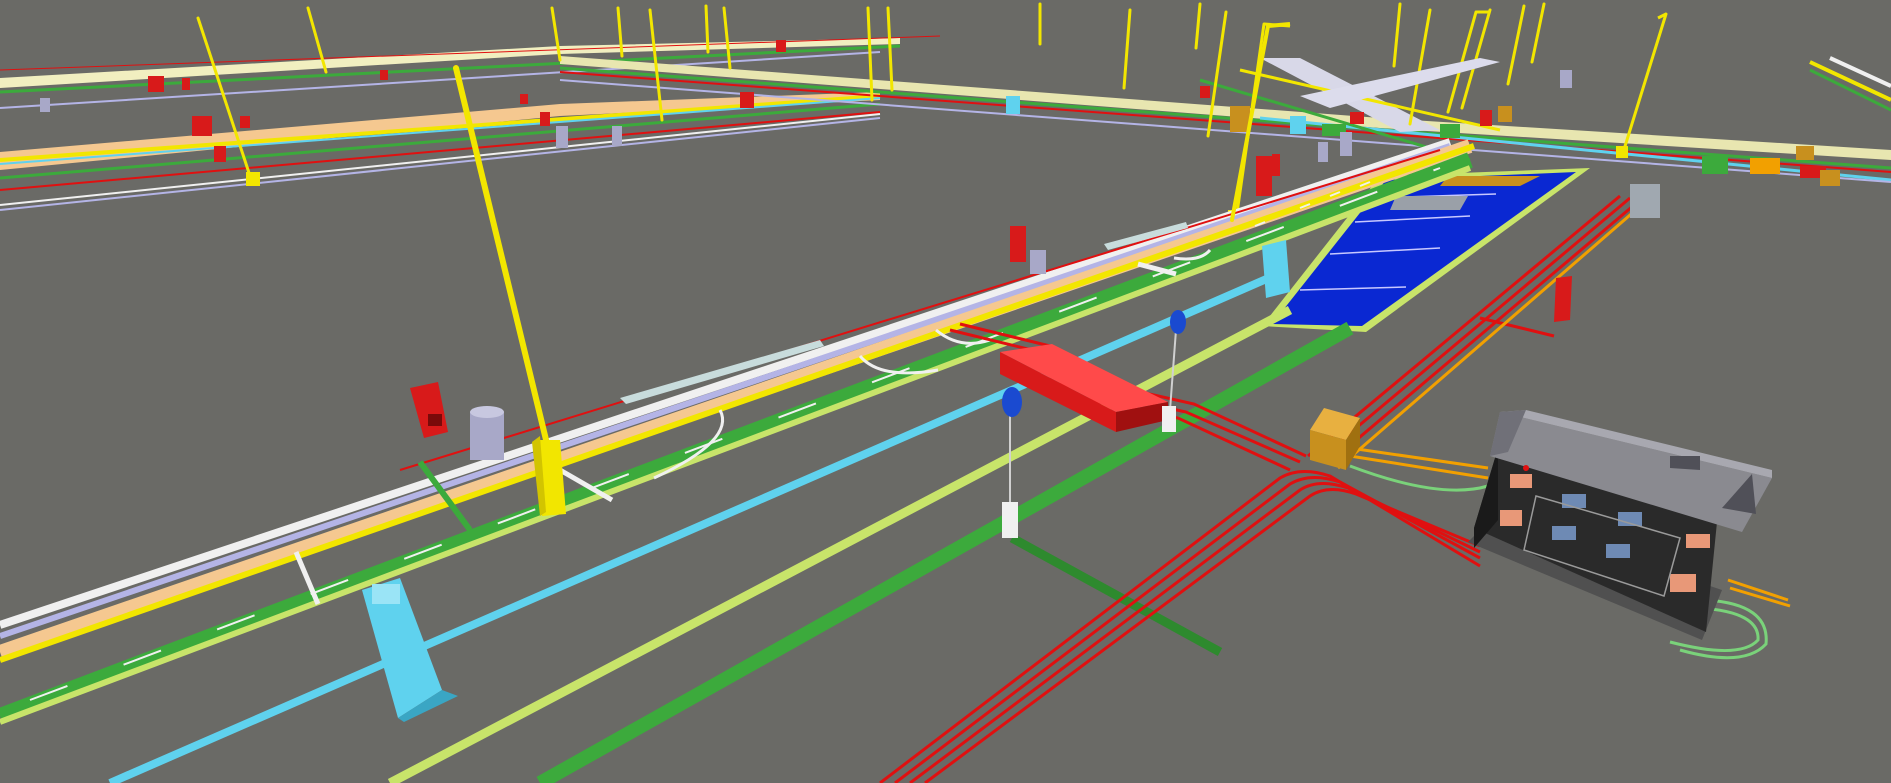 The width and height of the screenshot is (1891, 783). What do you see at coordinates (1264, 176) in the screenshot?
I see `fire-hydrant-top` at bounding box center [1264, 176].